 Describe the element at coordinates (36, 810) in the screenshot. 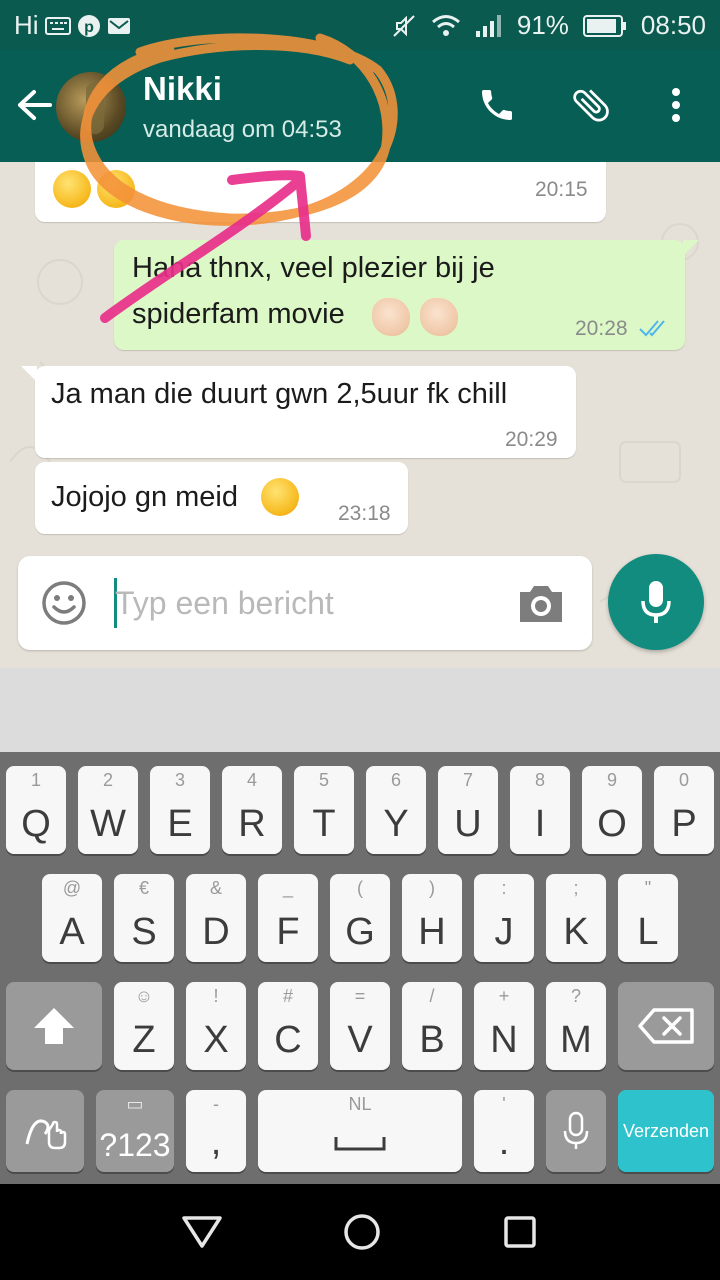

I see `key-q: 1Q` at that location.